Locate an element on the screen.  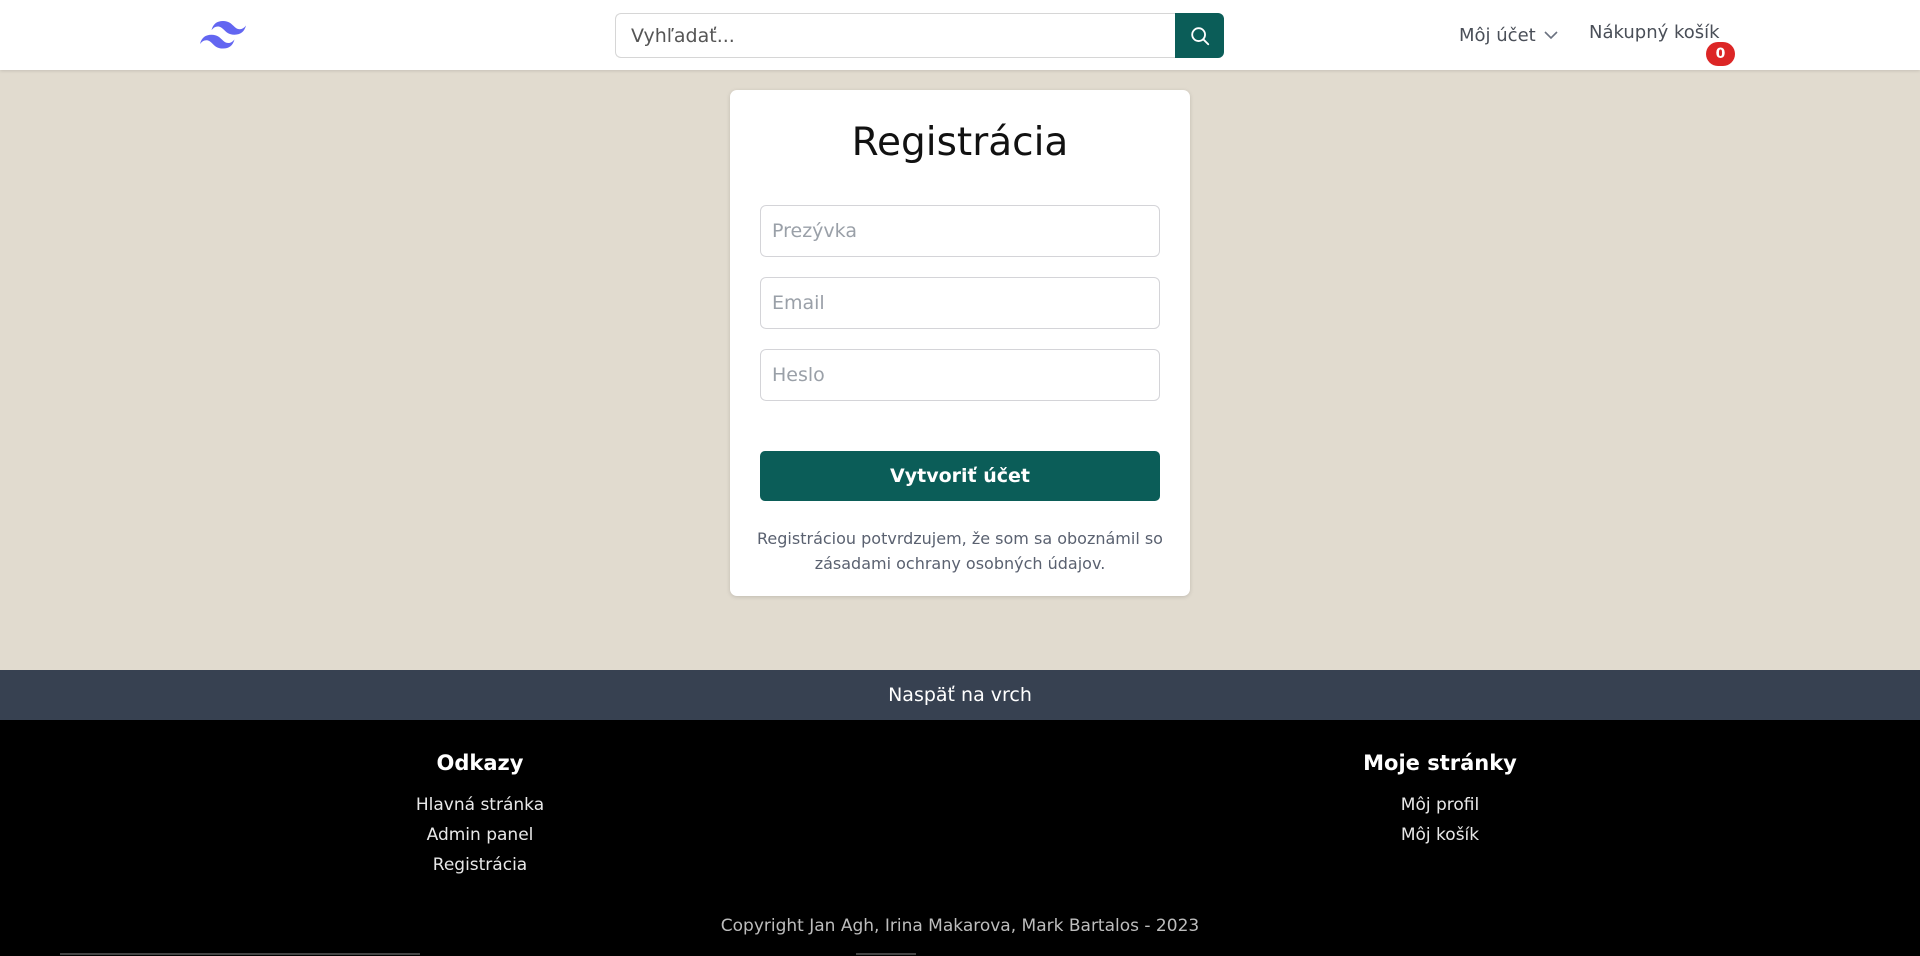
page-title: Registrácia is located at coordinates (960, 142).